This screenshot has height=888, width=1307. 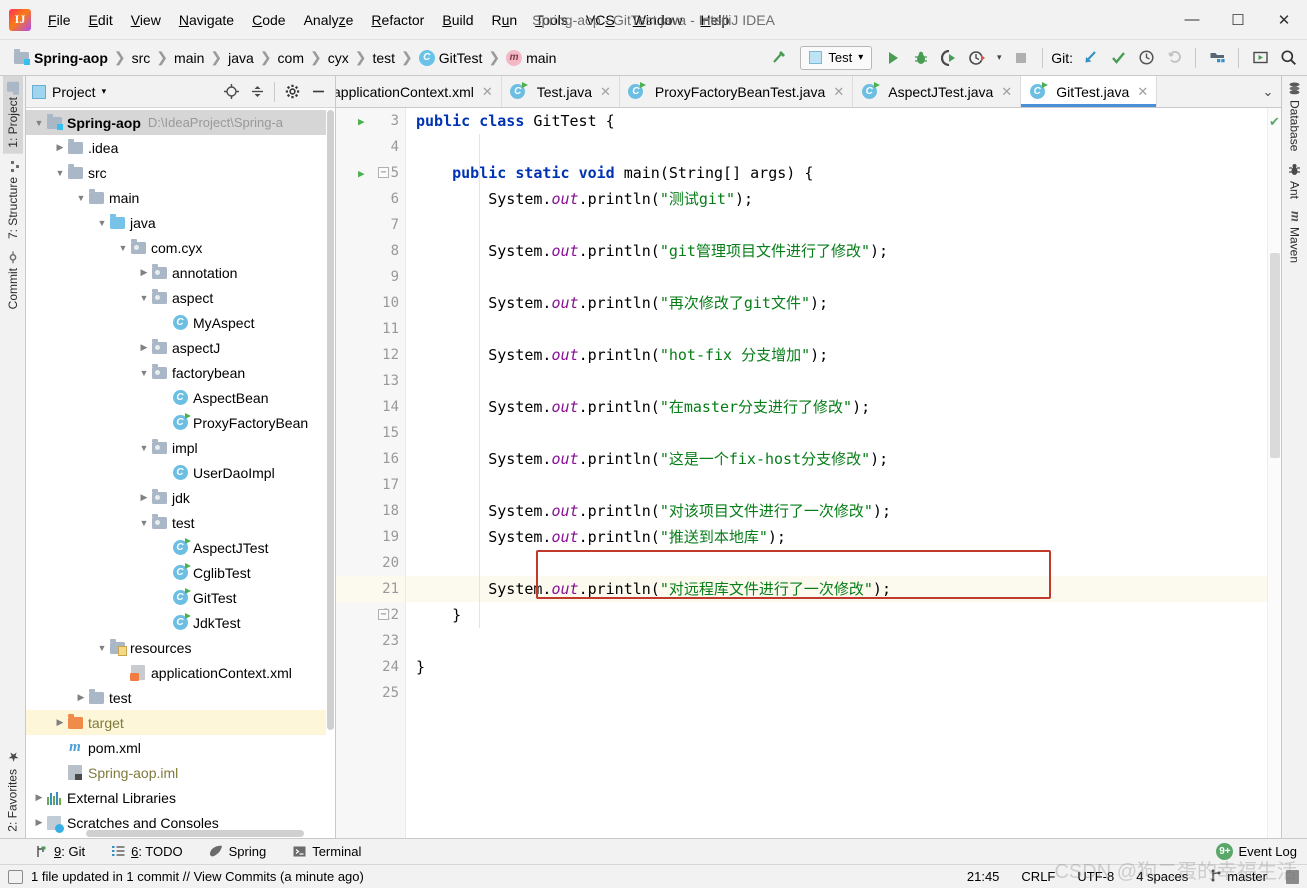 I want to click on tree-node-annotation: ▶ annotation, so click(x=180, y=272).